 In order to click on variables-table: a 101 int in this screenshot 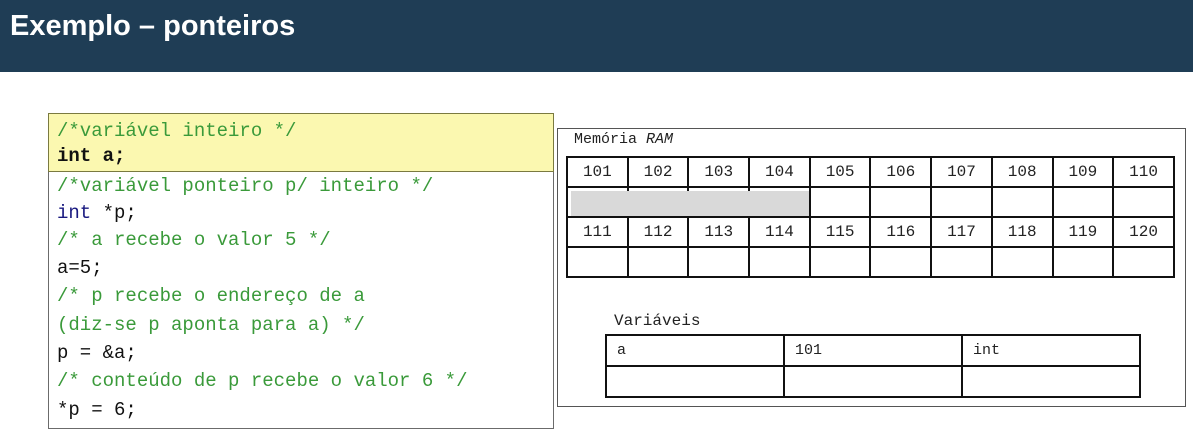, I will do `click(873, 366)`.